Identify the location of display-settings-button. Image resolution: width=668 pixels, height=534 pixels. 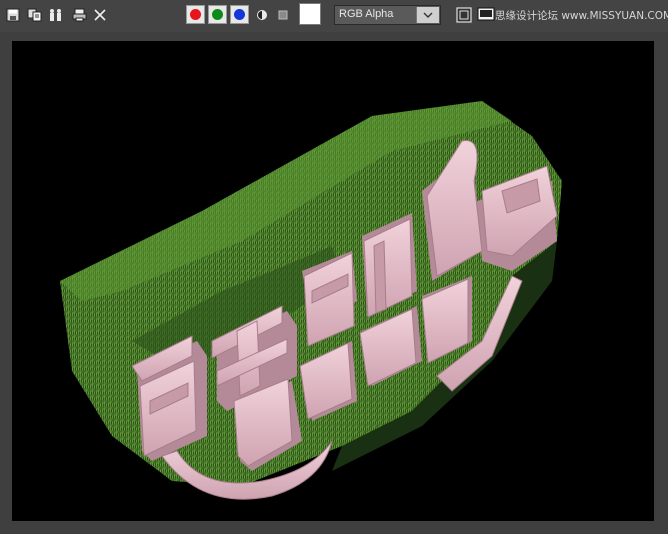
(486, 15).